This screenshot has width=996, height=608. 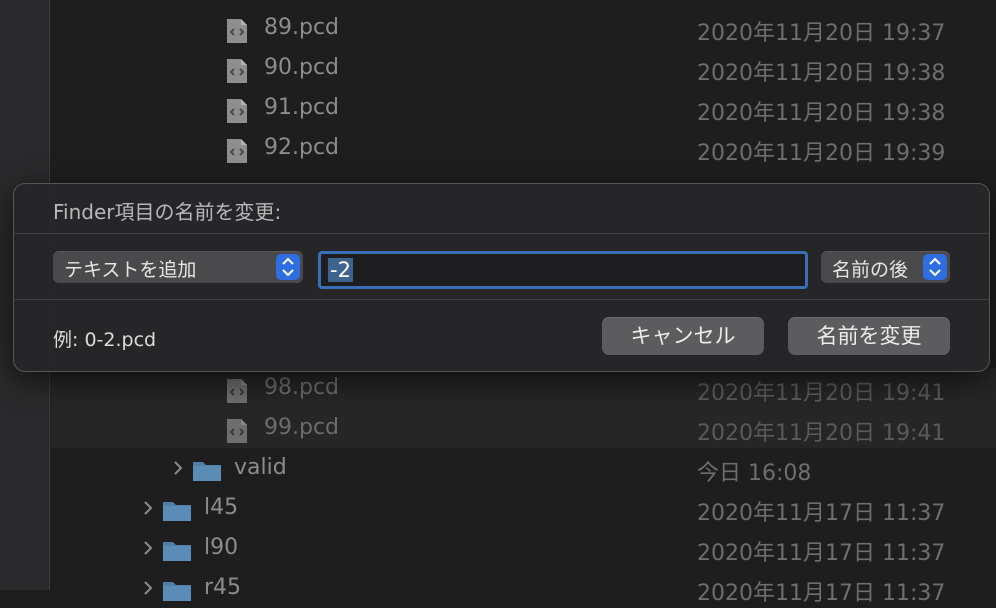 I want to click on file-name: 98.pcd, so click(x=302, y=387).